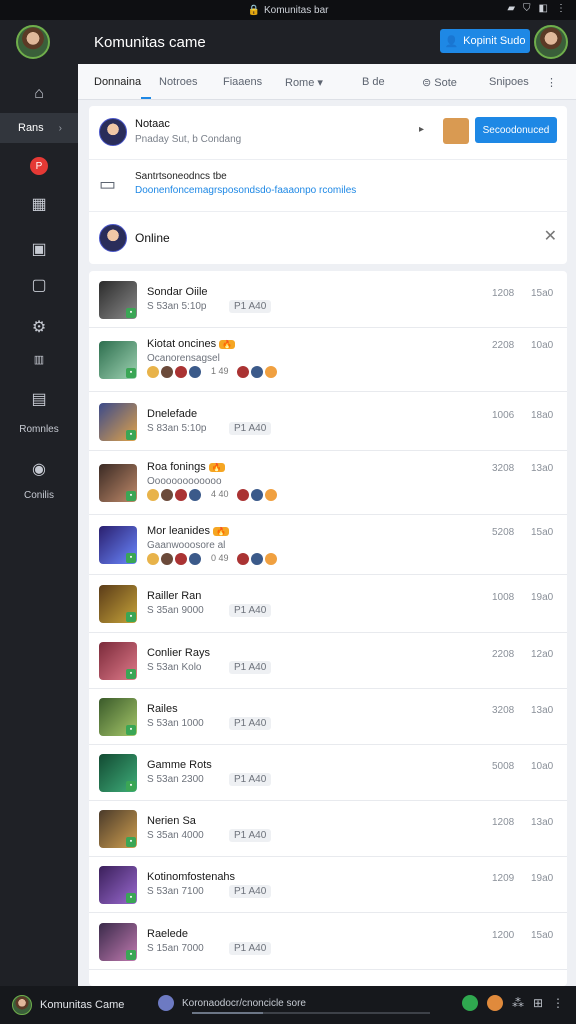 This screenshot has width=576, height=1024. What do you see at coordinates (328, 773) in the screenshot?
I see `game-row: ▪ Gamme Rots S 53an 2300 P1 A40 5008 10a0` at bounding box center [328, 773].